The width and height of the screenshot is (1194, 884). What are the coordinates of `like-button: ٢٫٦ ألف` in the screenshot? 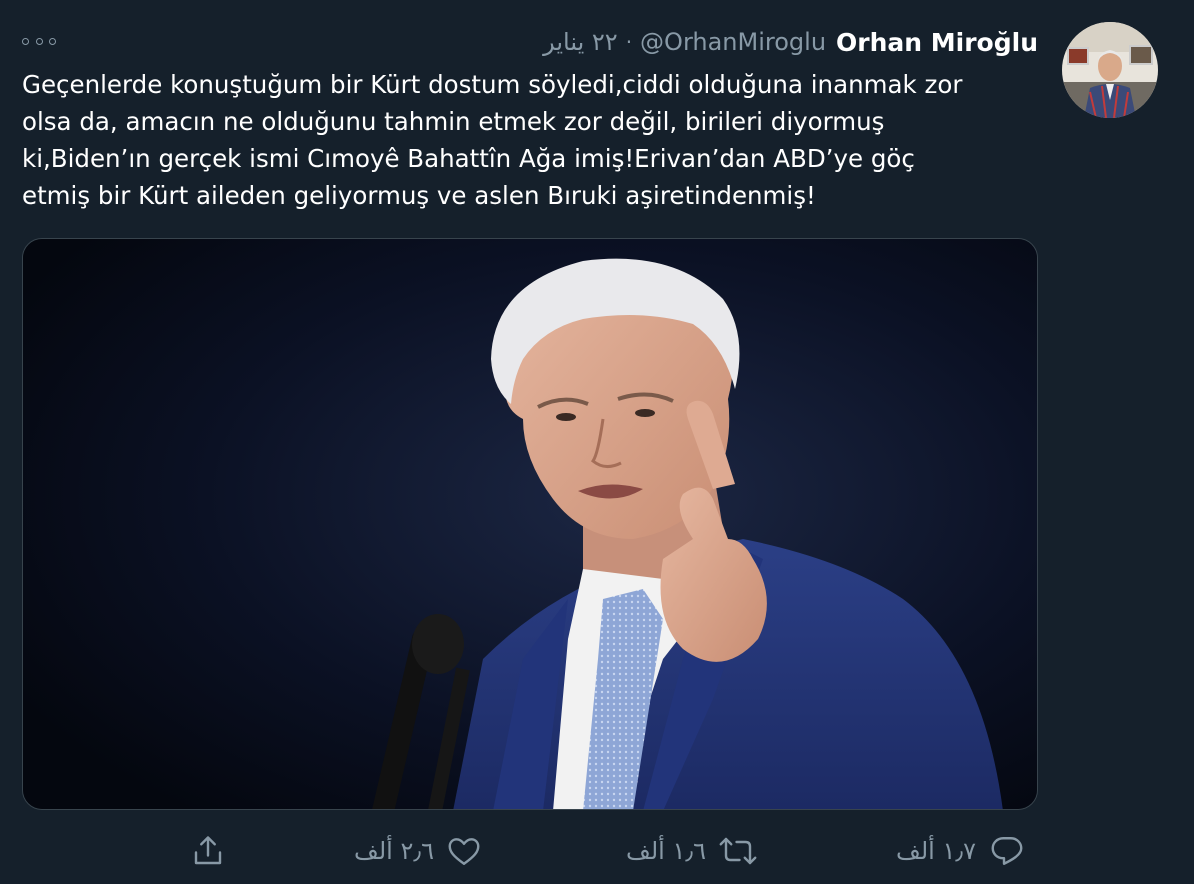 It's located at (418, 851).